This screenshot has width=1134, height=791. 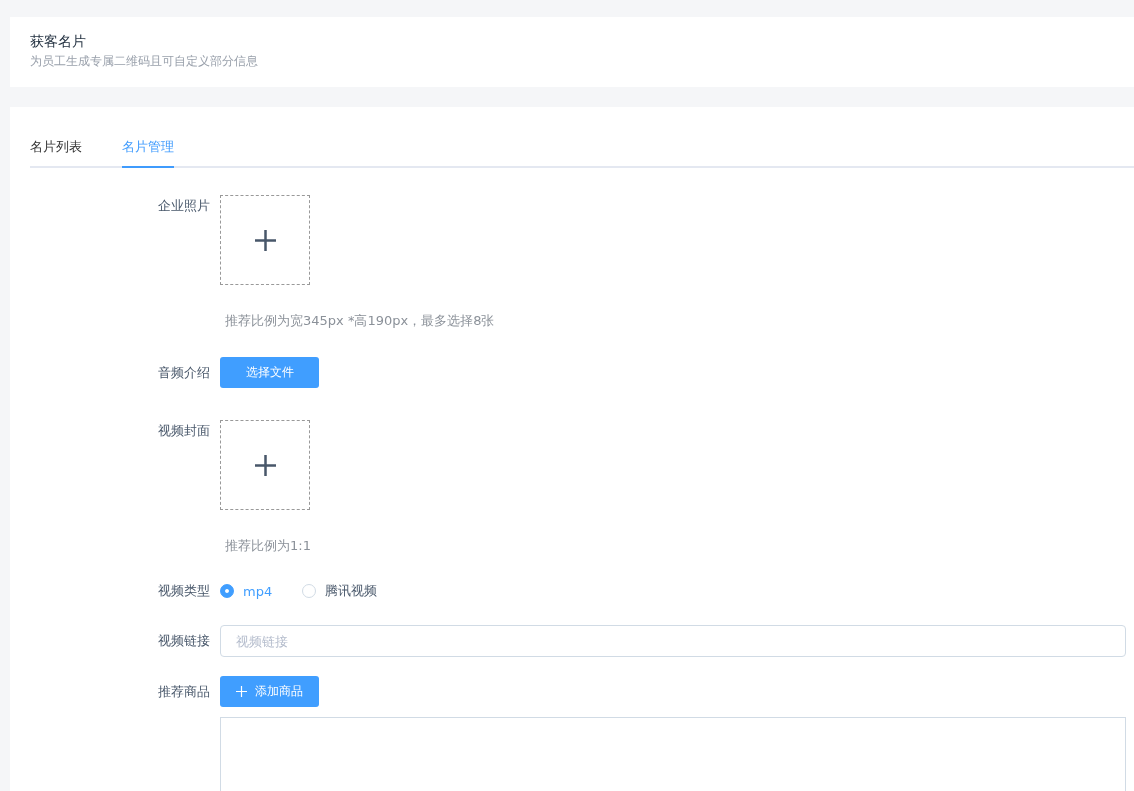 What do you see at coordinates (360, 321) in the screenshot?
I see `hint-text: 推荐比例为宽345px *高190px，最多选择8张` at bounding box center [360, 321].